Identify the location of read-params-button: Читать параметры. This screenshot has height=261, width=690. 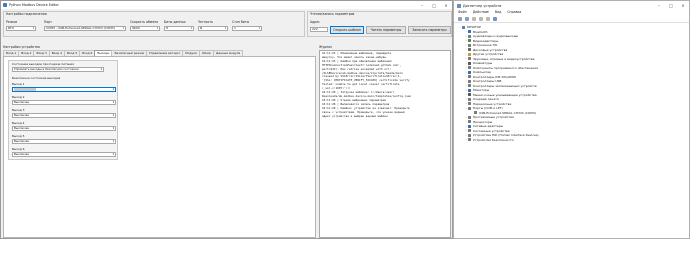
(386, 30).